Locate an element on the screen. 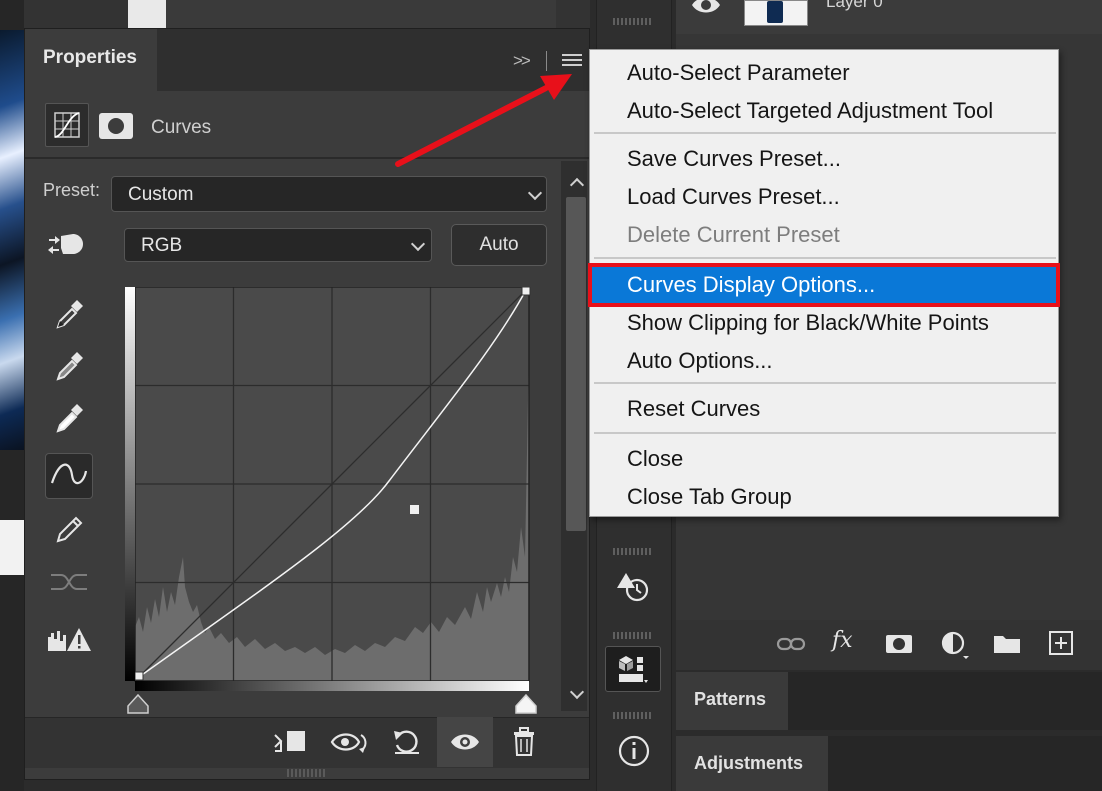 The image size is (1102, 791). mask-icon is located at coordinates (116, 126).